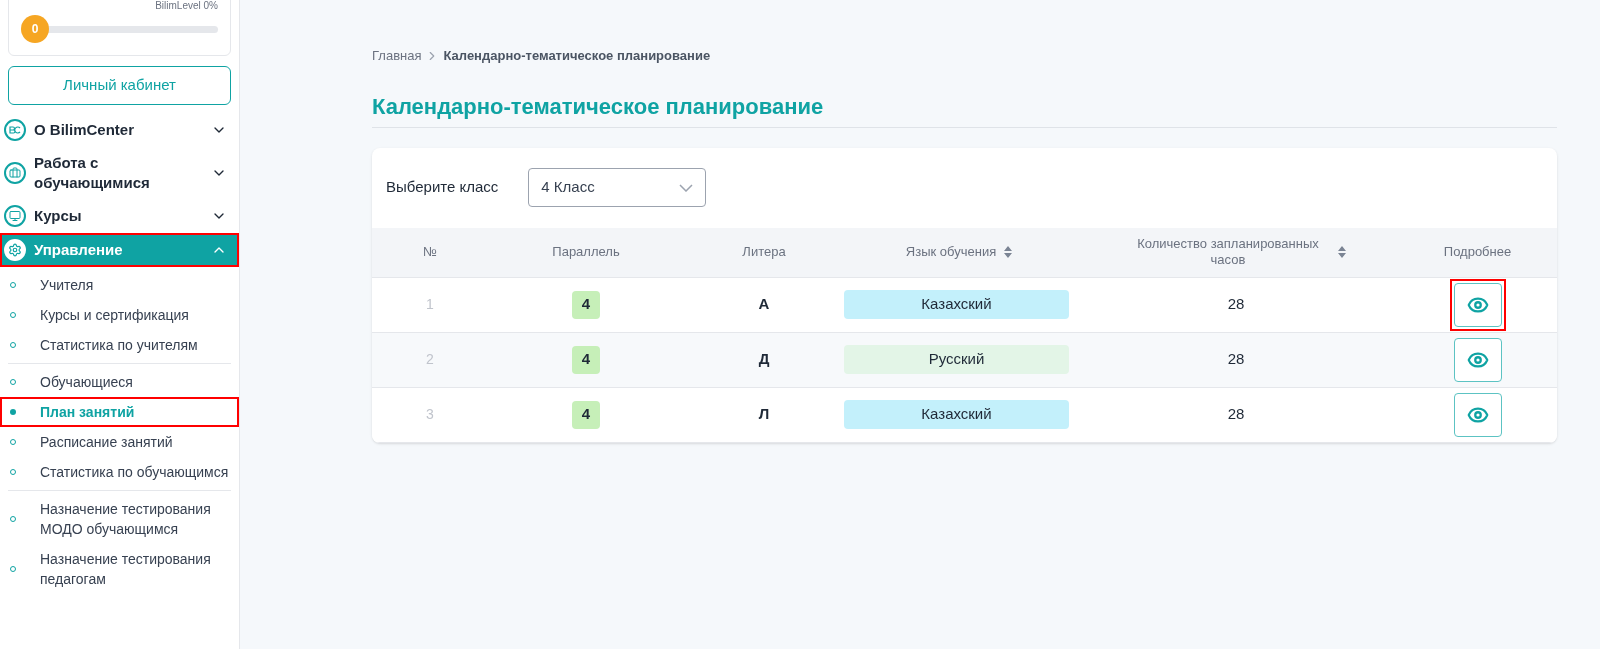 The image size is (1600, 649). What do you see at coordinates (577, 56) in the screenshot?
I see `breadcrumb-current: Календарно-тематическое планирование` at bounding box center [577, 56].